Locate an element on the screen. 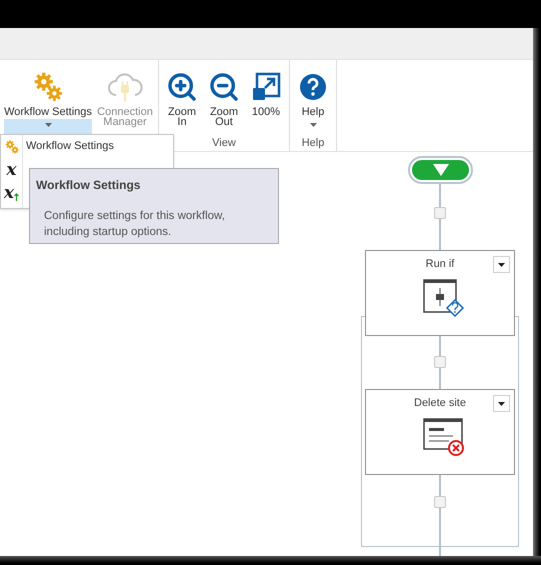 Image resolution: width=541 pixels, height=565 pixels. zoom-in-icon is located at coordinates (182, 87).